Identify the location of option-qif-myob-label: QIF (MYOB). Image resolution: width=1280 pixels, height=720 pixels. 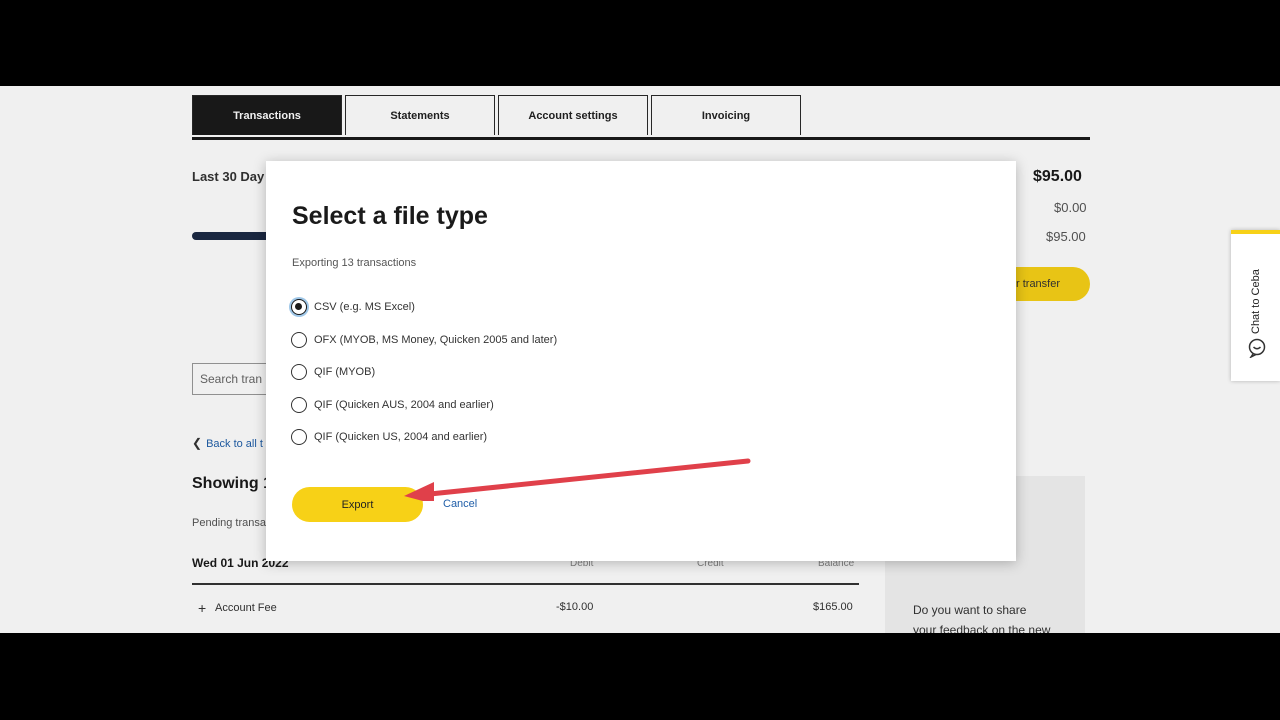
(345, 372).